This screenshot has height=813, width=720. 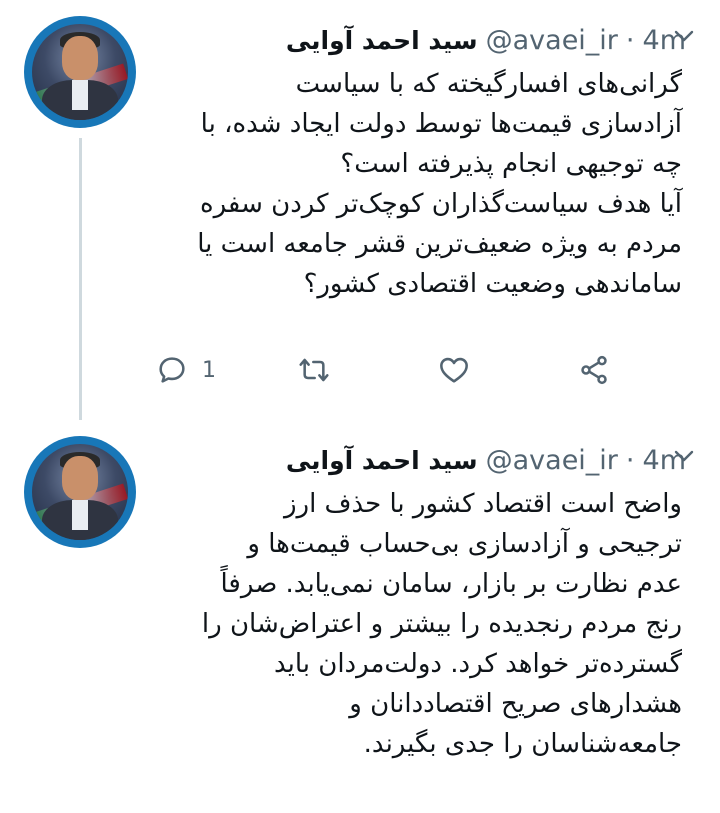 I want to click on reply-icon, so click(x=172, y=370).